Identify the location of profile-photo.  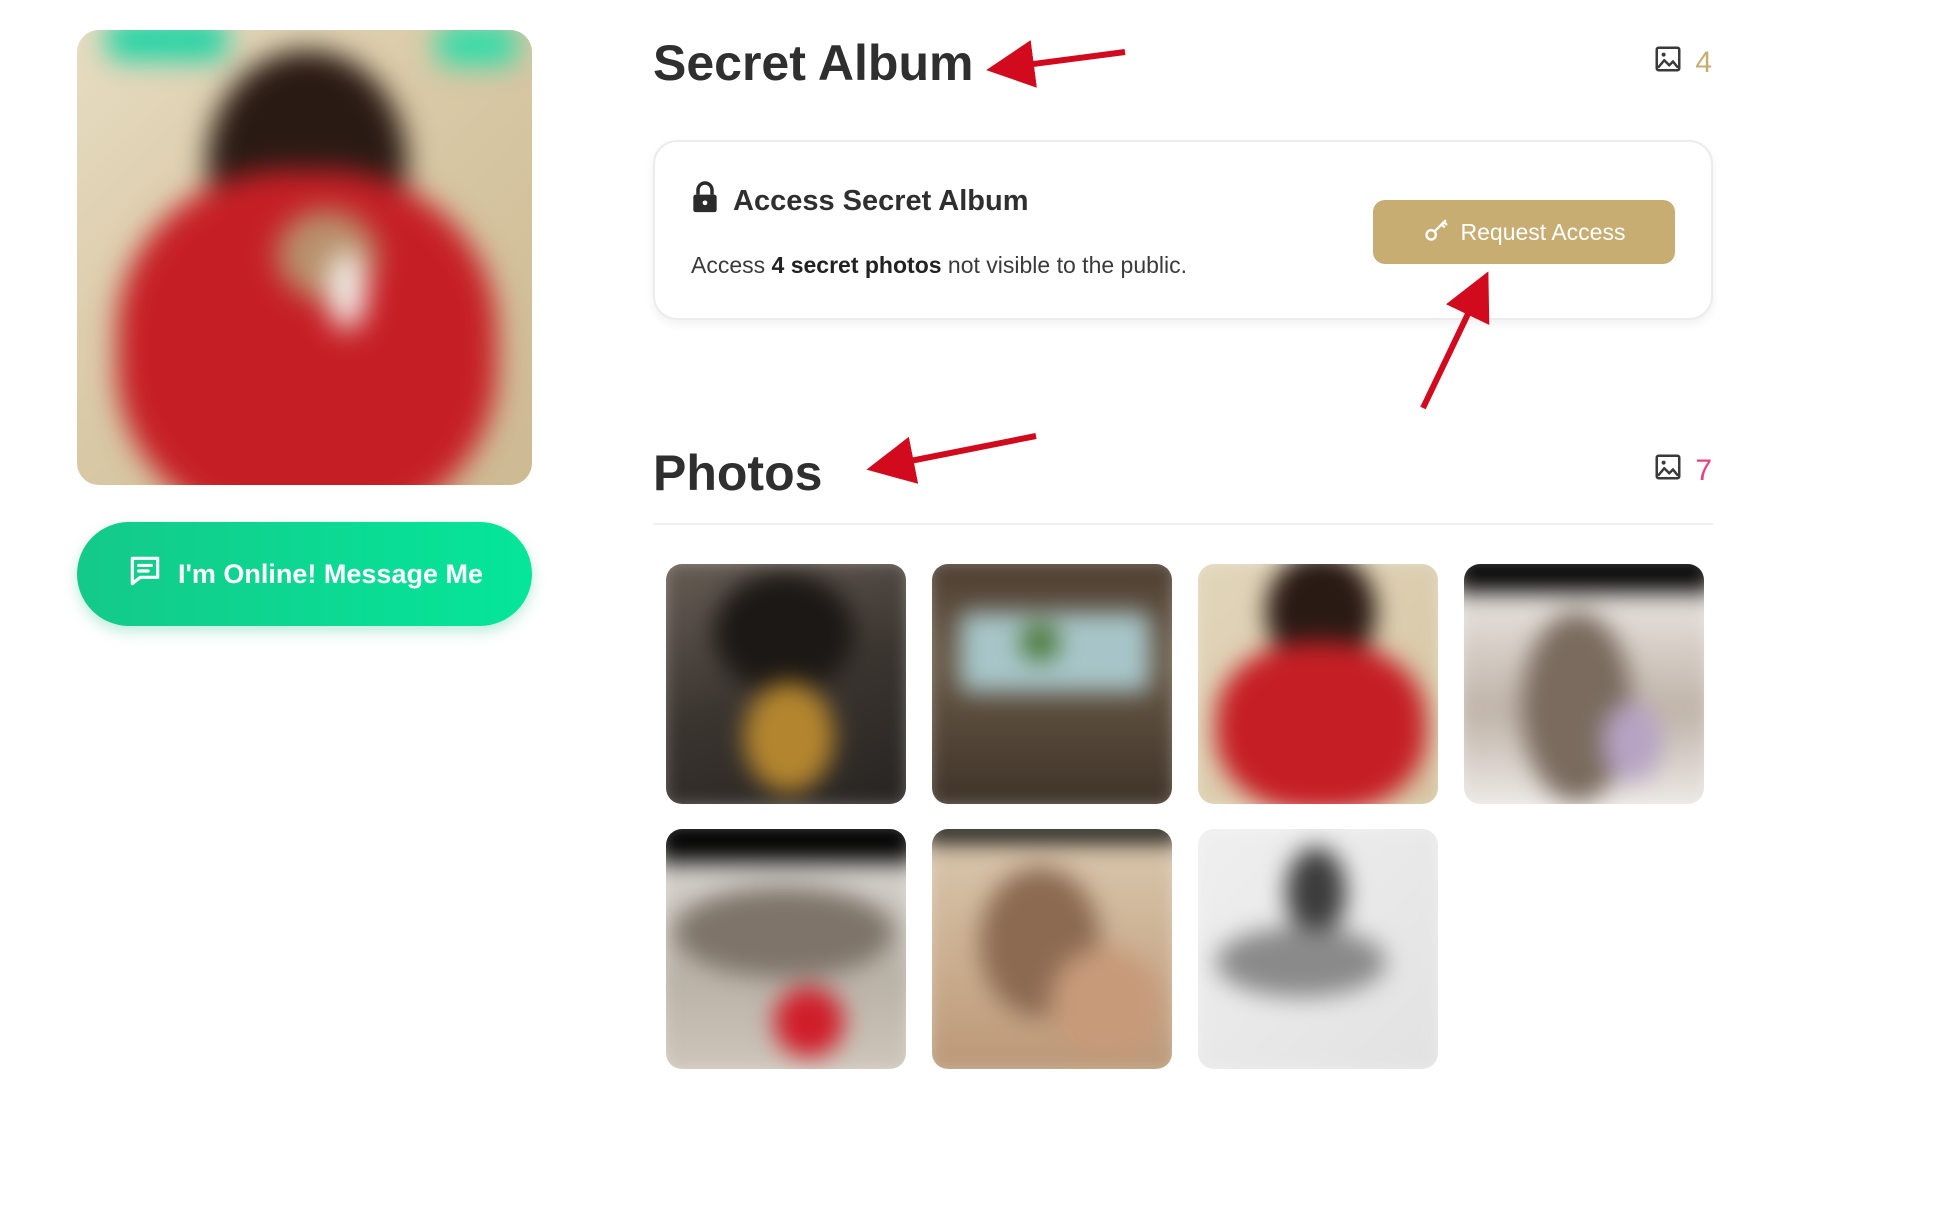
(304, 257).